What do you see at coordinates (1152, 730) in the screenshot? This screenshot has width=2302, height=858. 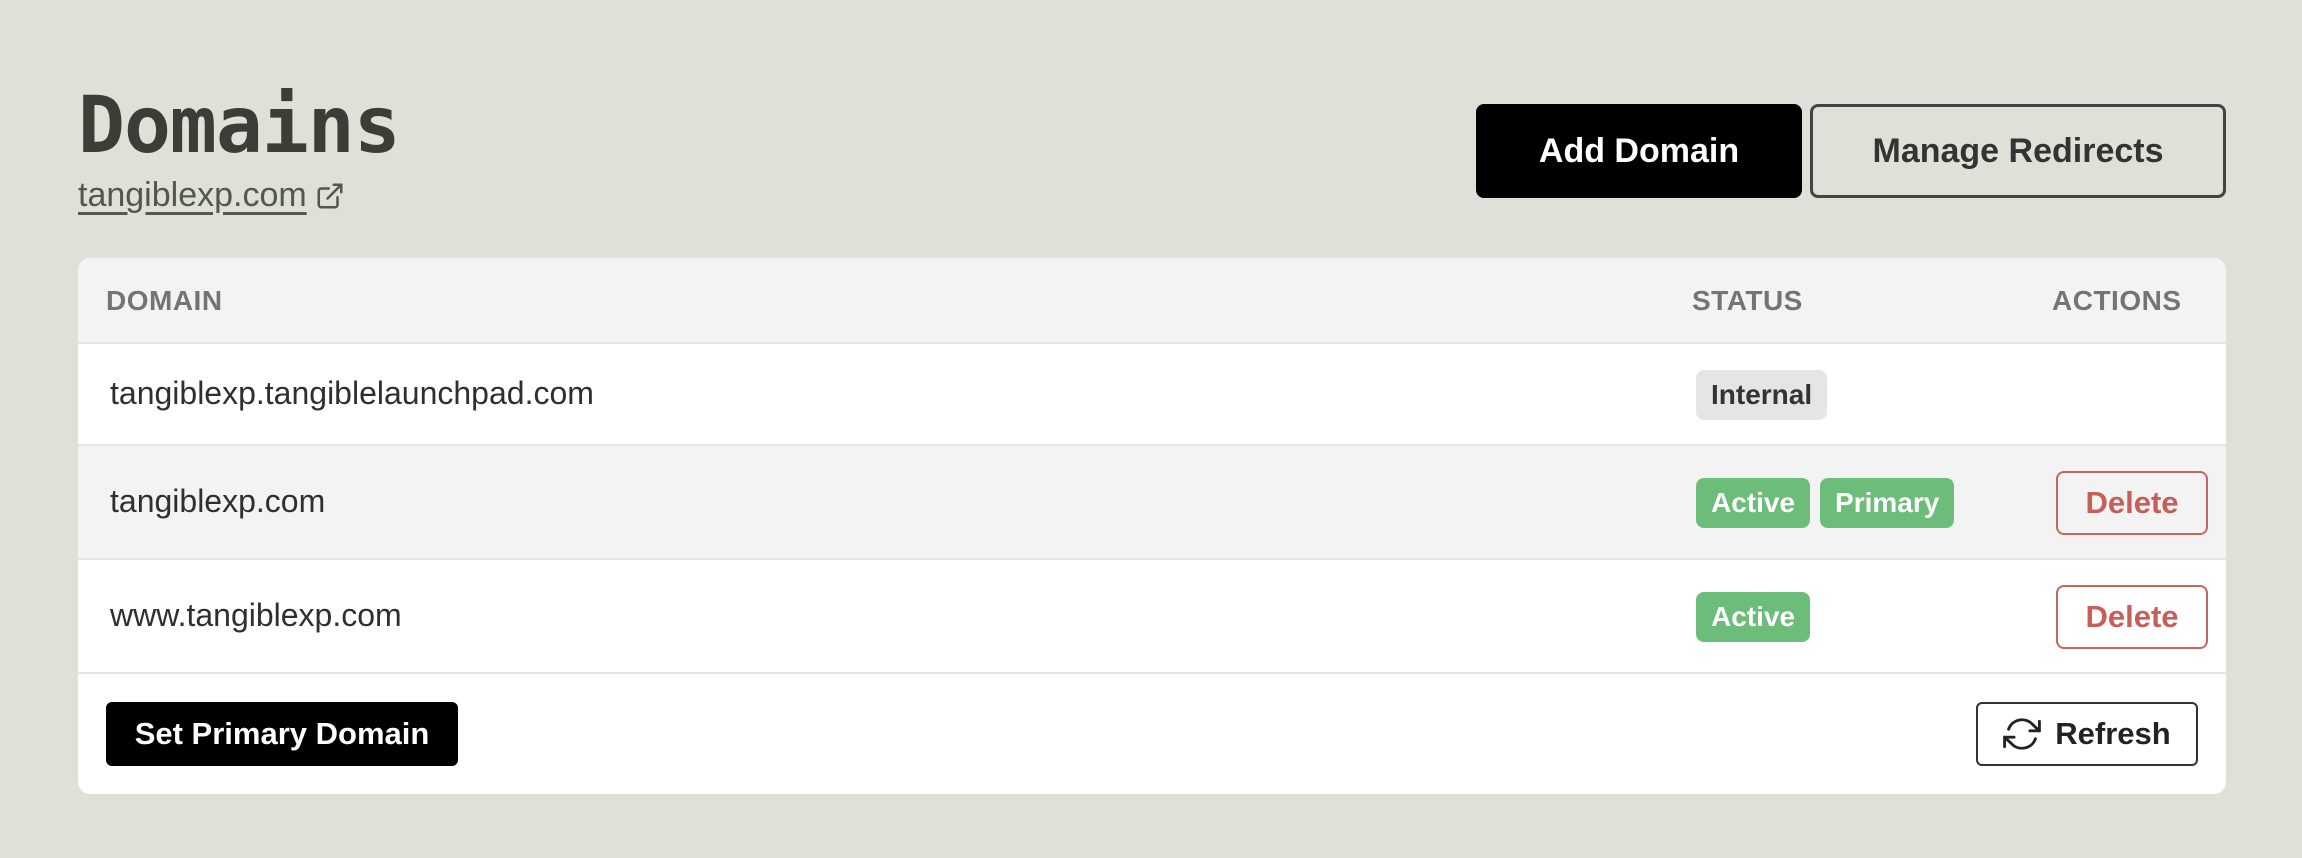 I see `table-footer: Set Primary Domain Refresh` at bounding box center [1152, 730].